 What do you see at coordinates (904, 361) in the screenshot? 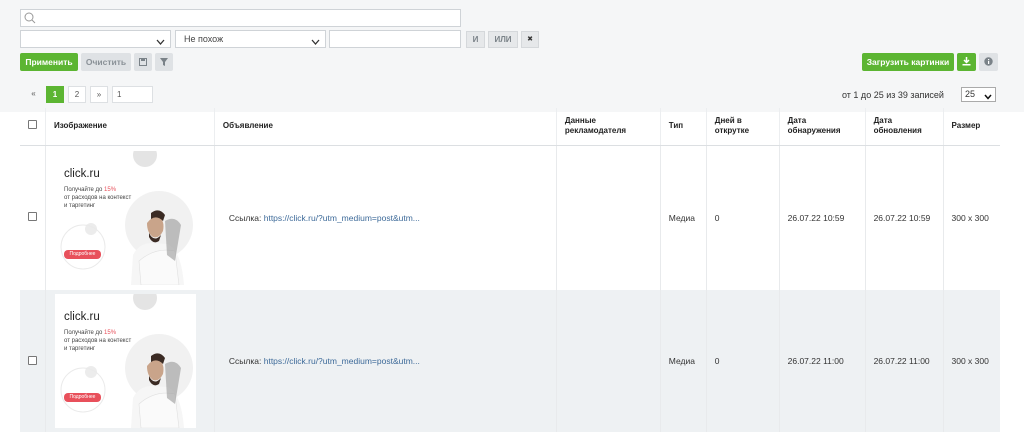
I see `updated-date-cell: 26.07.22 11:00` at bounding box center [904, 361].